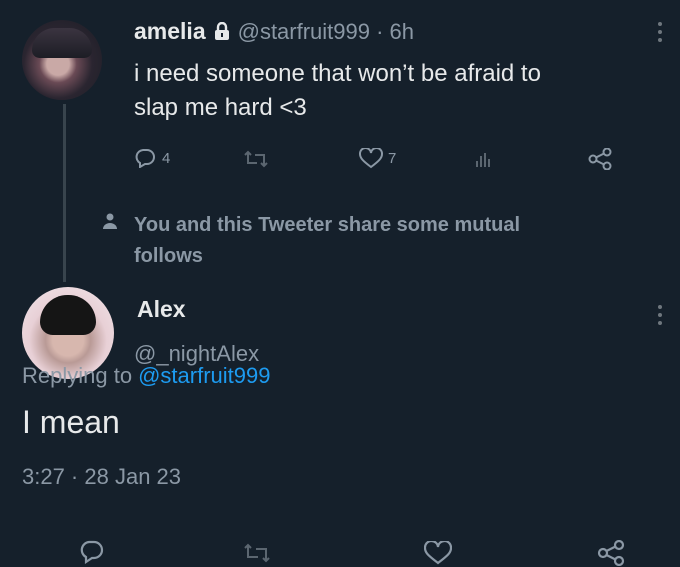  I want to click on tweet1-like-action: 7, so click(377, 158).